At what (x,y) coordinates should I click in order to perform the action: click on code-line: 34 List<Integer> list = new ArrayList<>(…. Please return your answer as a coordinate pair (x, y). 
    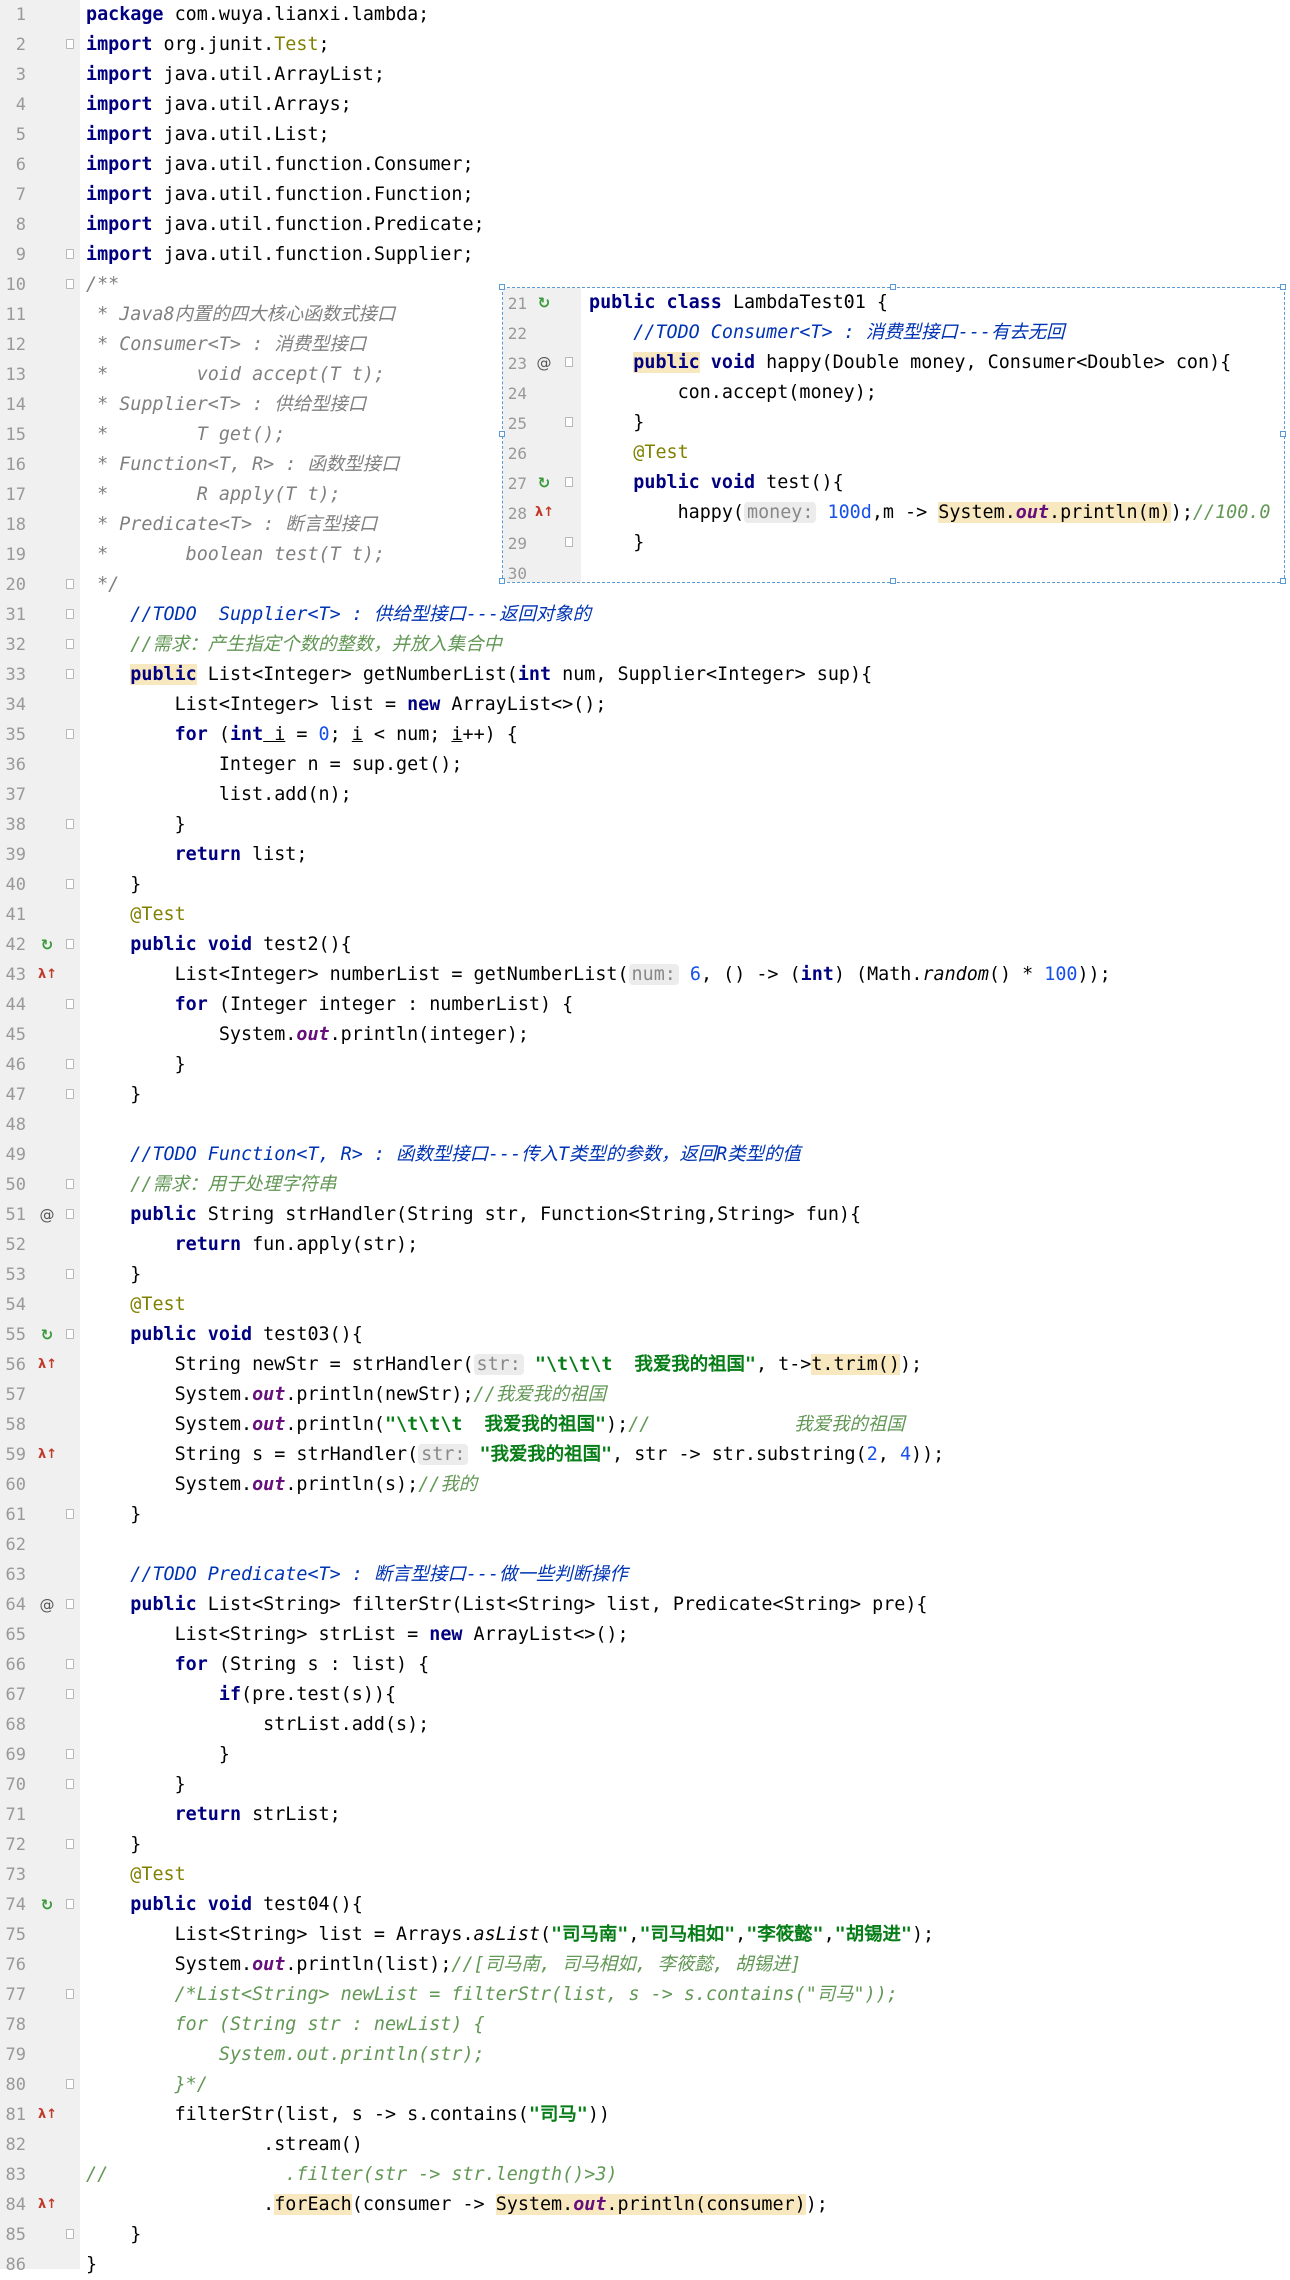
    Looking at the image, I should click on (645, 705).